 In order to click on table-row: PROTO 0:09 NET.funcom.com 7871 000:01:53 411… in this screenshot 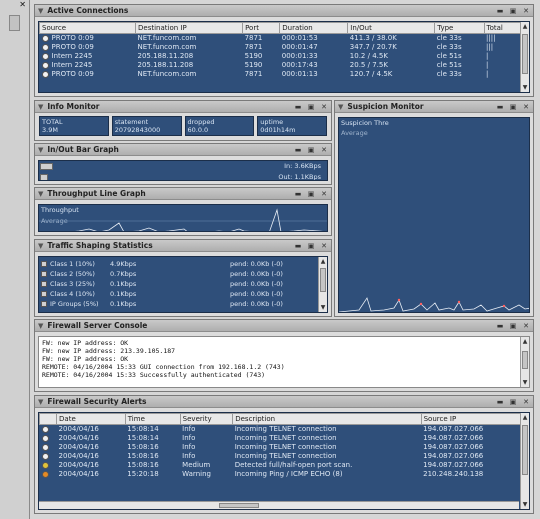, I will do `click(280, 38)`.